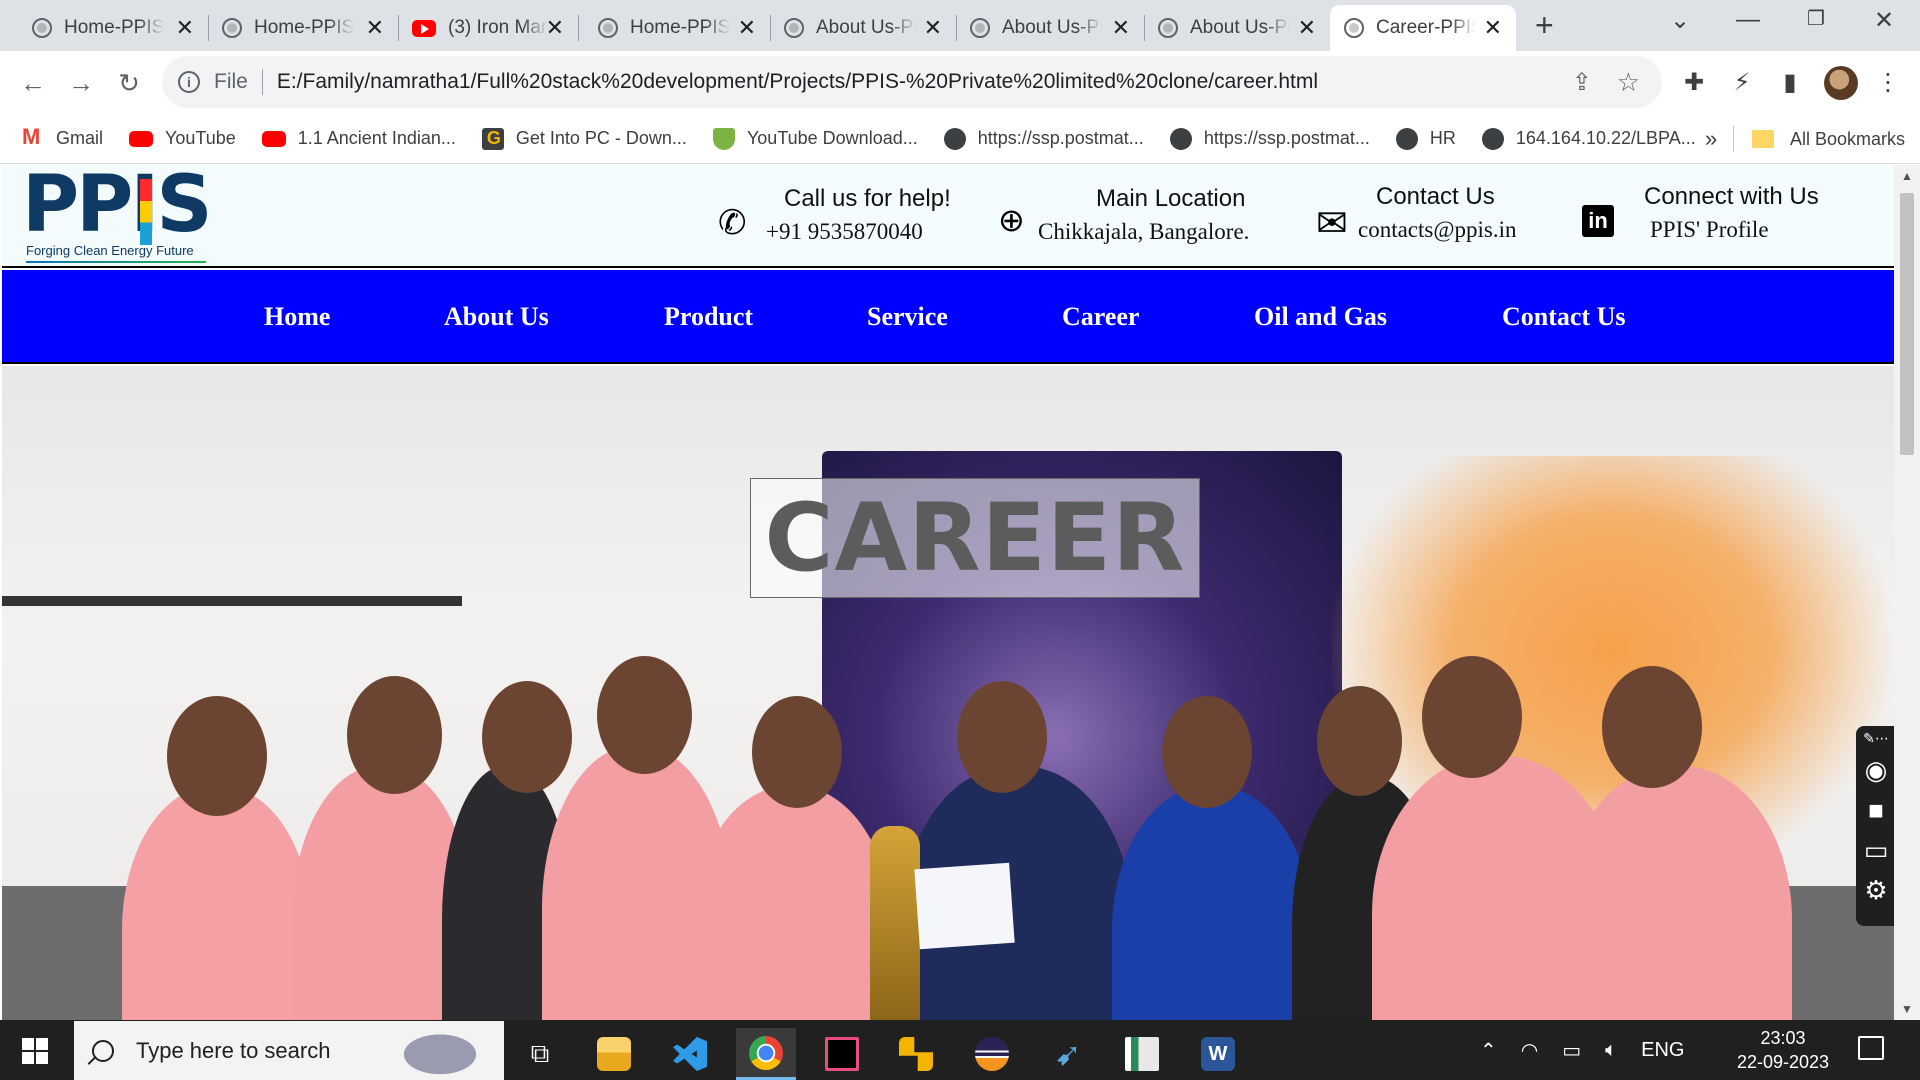  What do you see at coordinates (488, 28) in the screenshot?
I see `tab-3: (3) Iron Man ✕` at bounding box center [488, 28].